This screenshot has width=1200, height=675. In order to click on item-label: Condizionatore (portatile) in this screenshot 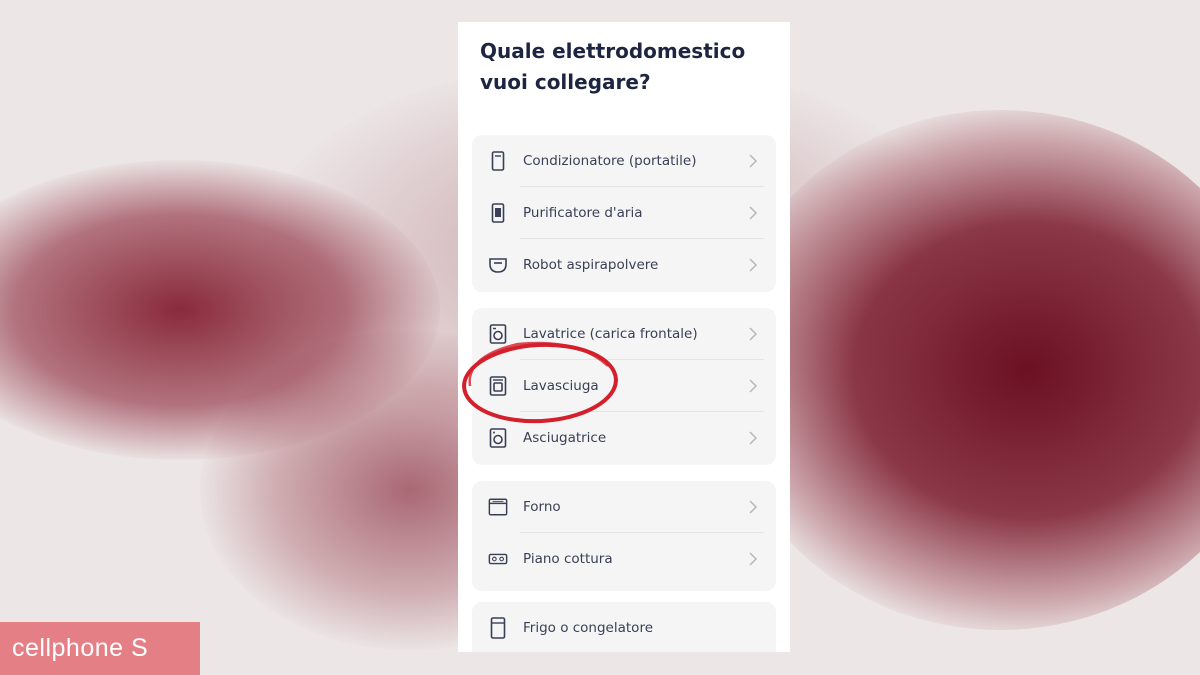, I will do `click(610, 161)`.